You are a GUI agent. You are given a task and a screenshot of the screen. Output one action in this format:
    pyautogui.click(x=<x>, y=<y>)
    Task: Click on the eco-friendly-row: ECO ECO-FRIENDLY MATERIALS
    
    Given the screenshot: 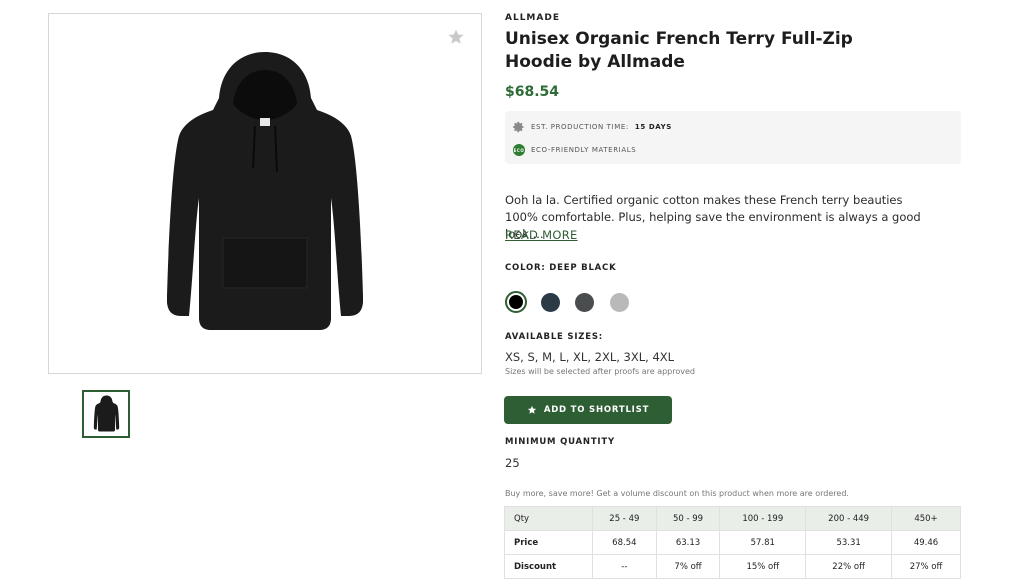 What is the action you would take?
    pyautogui.click(x=574, y=150)
    